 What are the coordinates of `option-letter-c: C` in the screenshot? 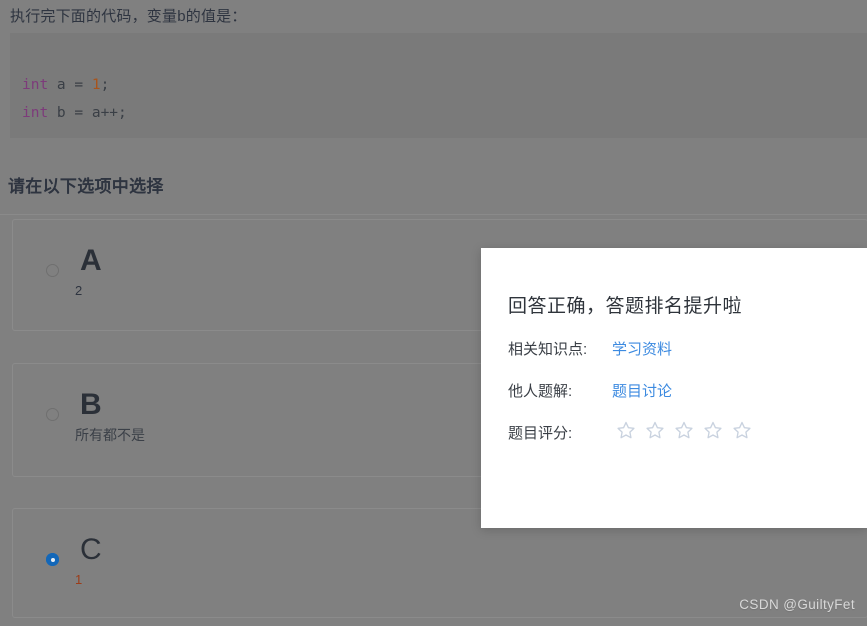 It's located at (91, 549).